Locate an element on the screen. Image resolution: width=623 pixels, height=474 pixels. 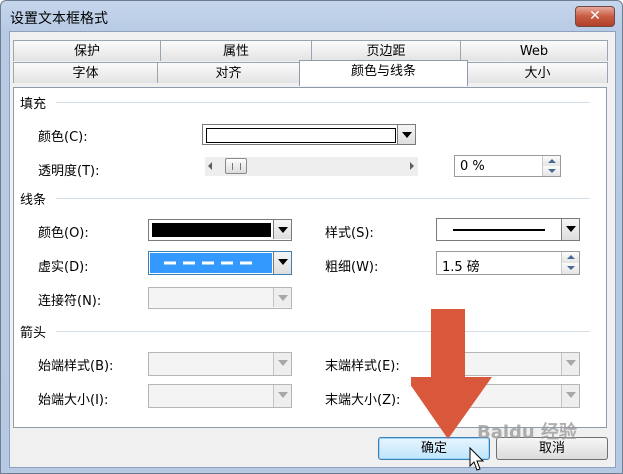
fill-color-dropdown is located at coordinates (309, 134).